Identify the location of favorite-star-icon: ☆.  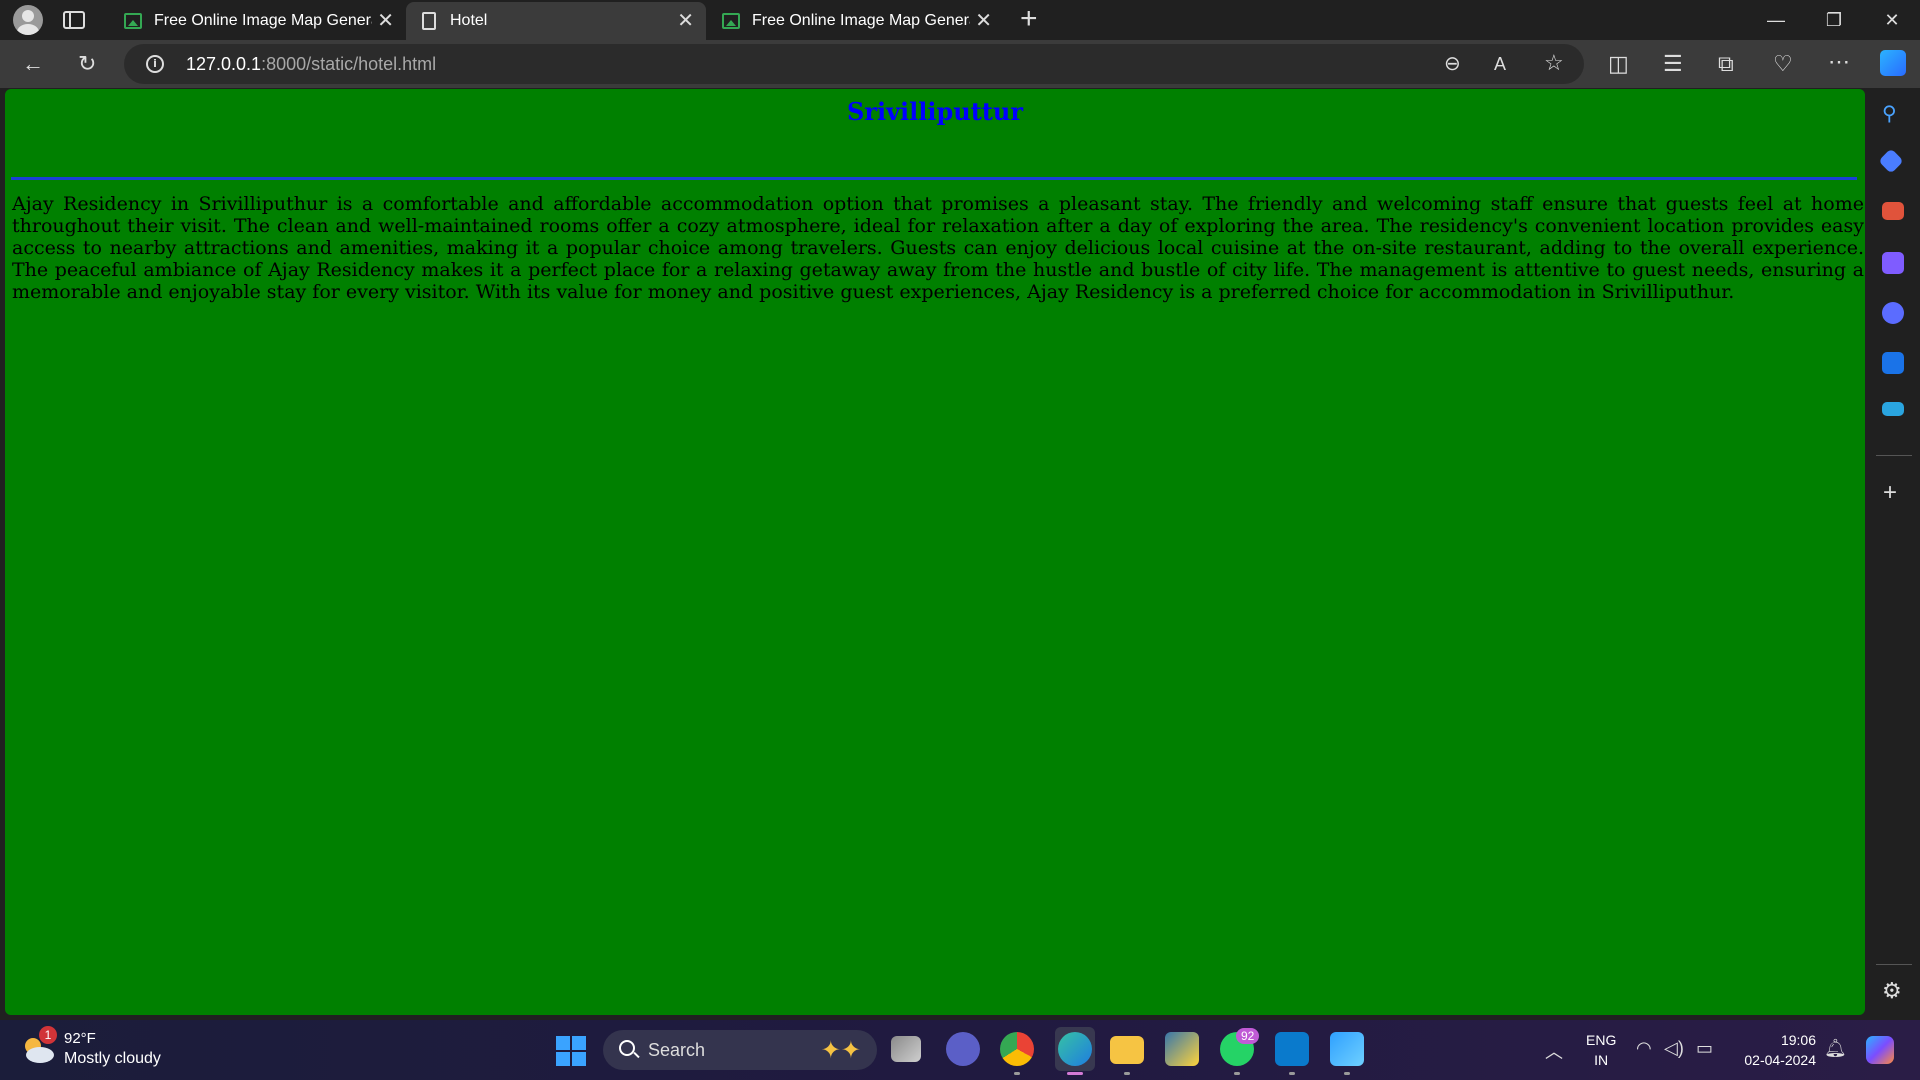
(1554, 63).